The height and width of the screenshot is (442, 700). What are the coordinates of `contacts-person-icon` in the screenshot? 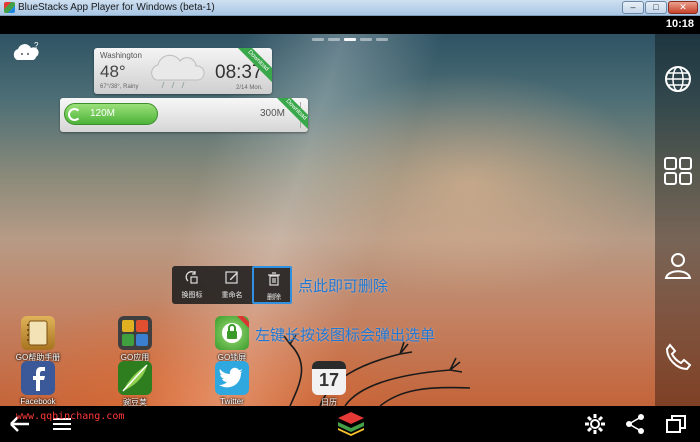 It's located at (678, 265).